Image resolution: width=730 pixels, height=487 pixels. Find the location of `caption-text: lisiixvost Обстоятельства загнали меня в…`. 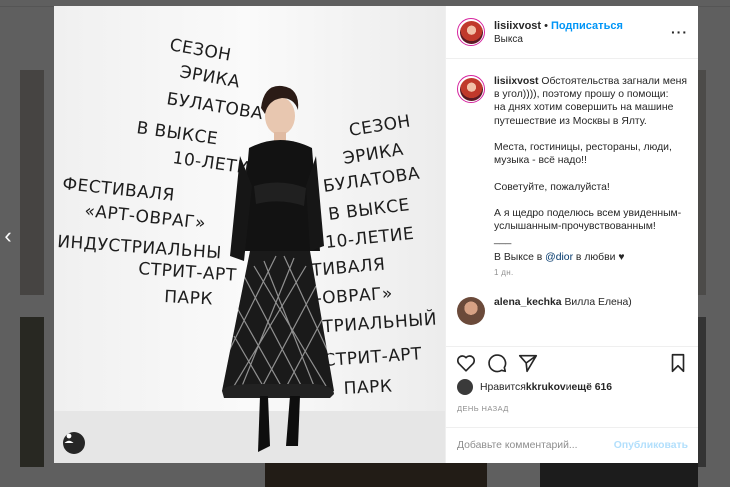

caption-text: lisiixvost Обстоятельства загнали меня в… is located at coordinates (591, 177).